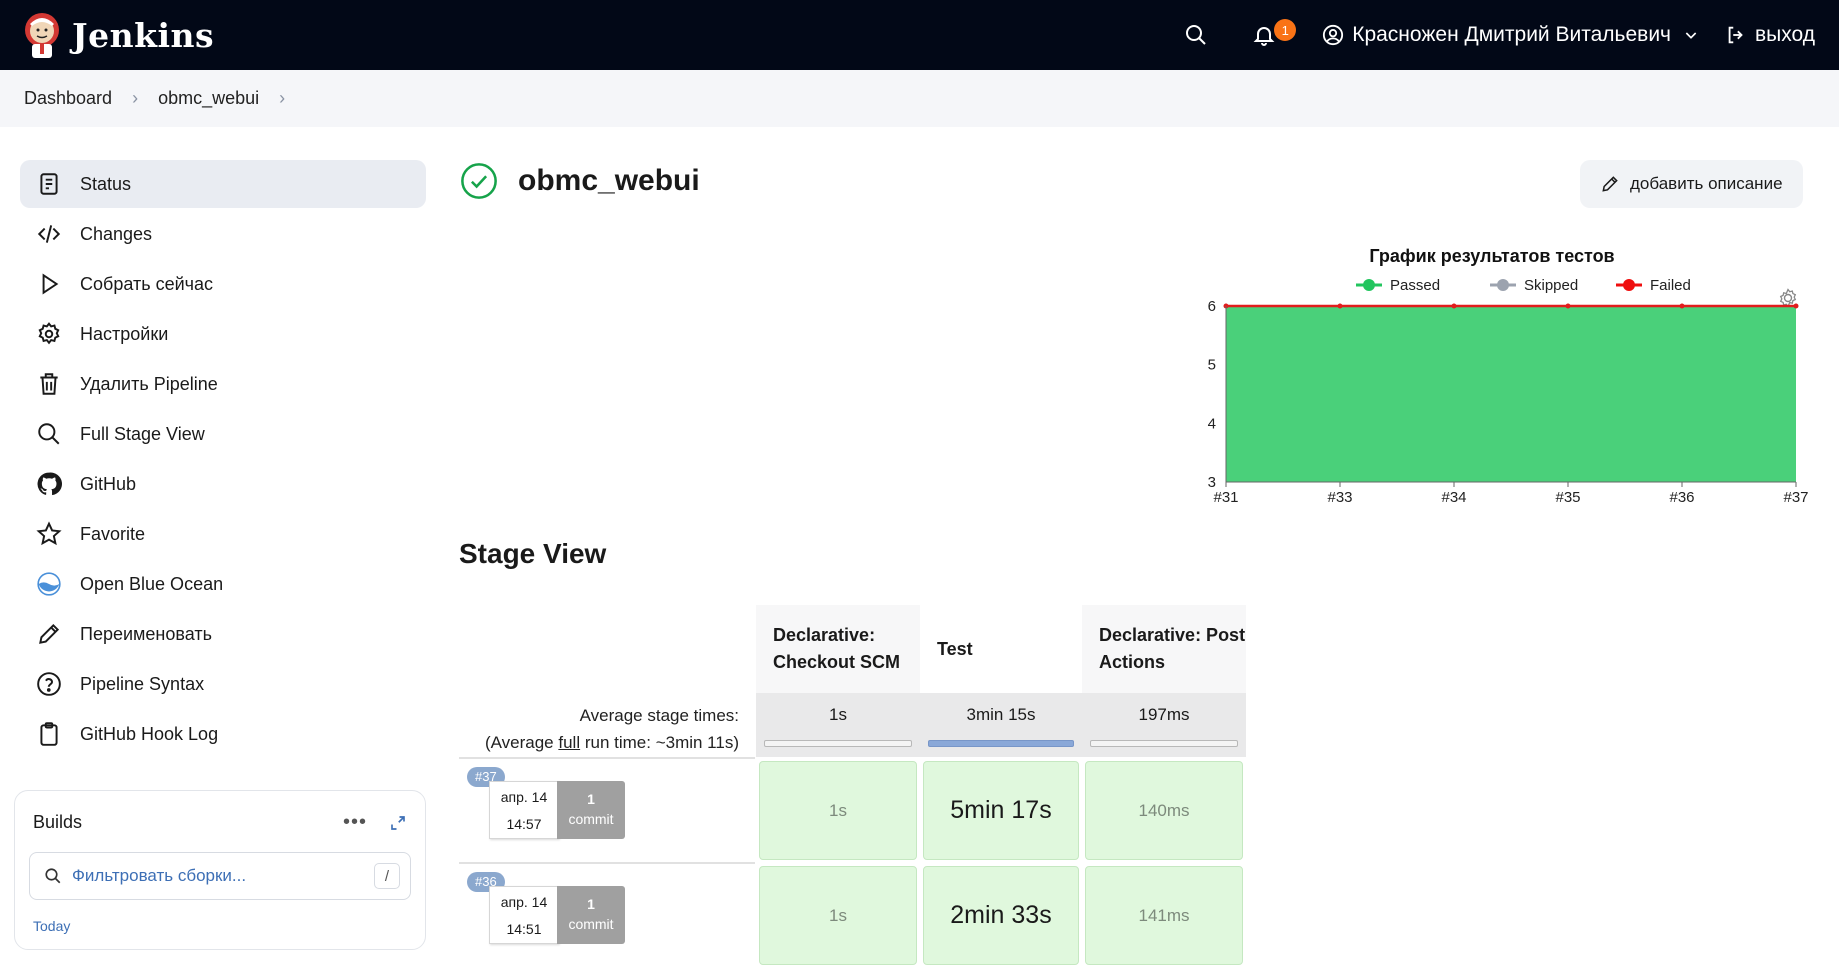 This screenshot has height=965, width=1839. Describe the element at coordinates (1523, 285) in the screenshot. I see `chart-legend: Passed Skipped Failed` at that location.